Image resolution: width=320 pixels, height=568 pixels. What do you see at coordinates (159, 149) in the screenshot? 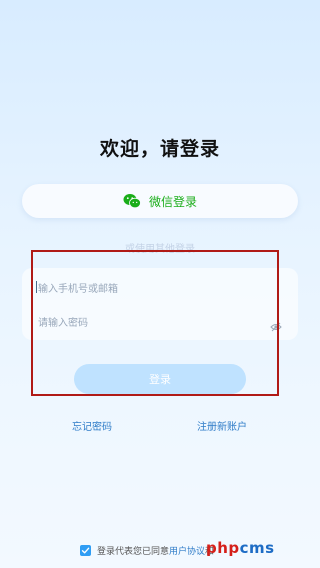
I see `page-title: 欢迎，请登录` at bounding box center [159, 149].